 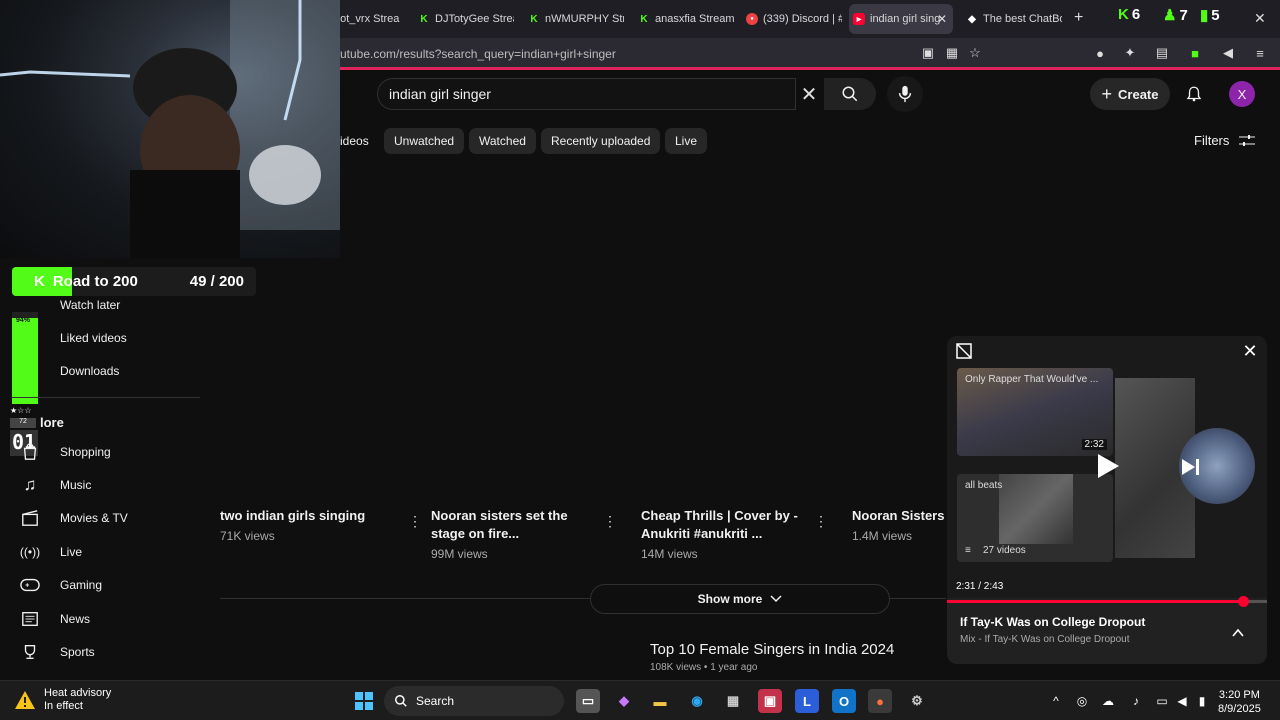 I want to click on store-icon: ▦, so click(x=733, y=701).